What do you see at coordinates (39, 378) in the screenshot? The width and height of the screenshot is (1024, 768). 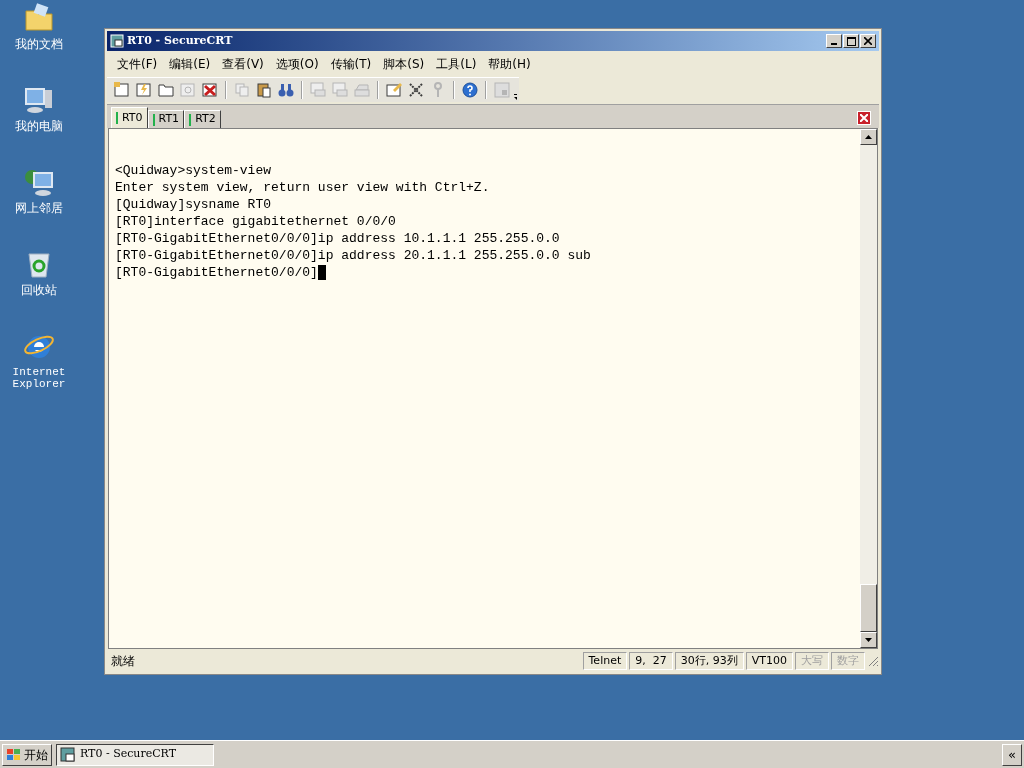 I see `desktop-icon-label: Internet Explorer` at bounding box center [39, 378].